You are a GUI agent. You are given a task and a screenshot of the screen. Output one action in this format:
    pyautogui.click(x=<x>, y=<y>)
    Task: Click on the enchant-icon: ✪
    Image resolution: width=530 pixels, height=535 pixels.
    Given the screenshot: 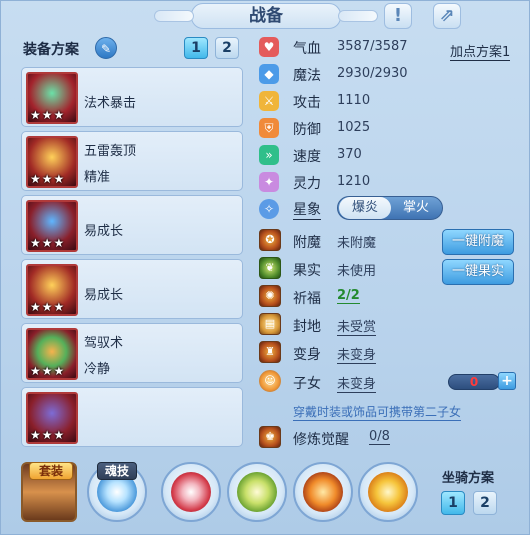 What is the action you would take?
    pyautogui.click(x=270, y=240)
    